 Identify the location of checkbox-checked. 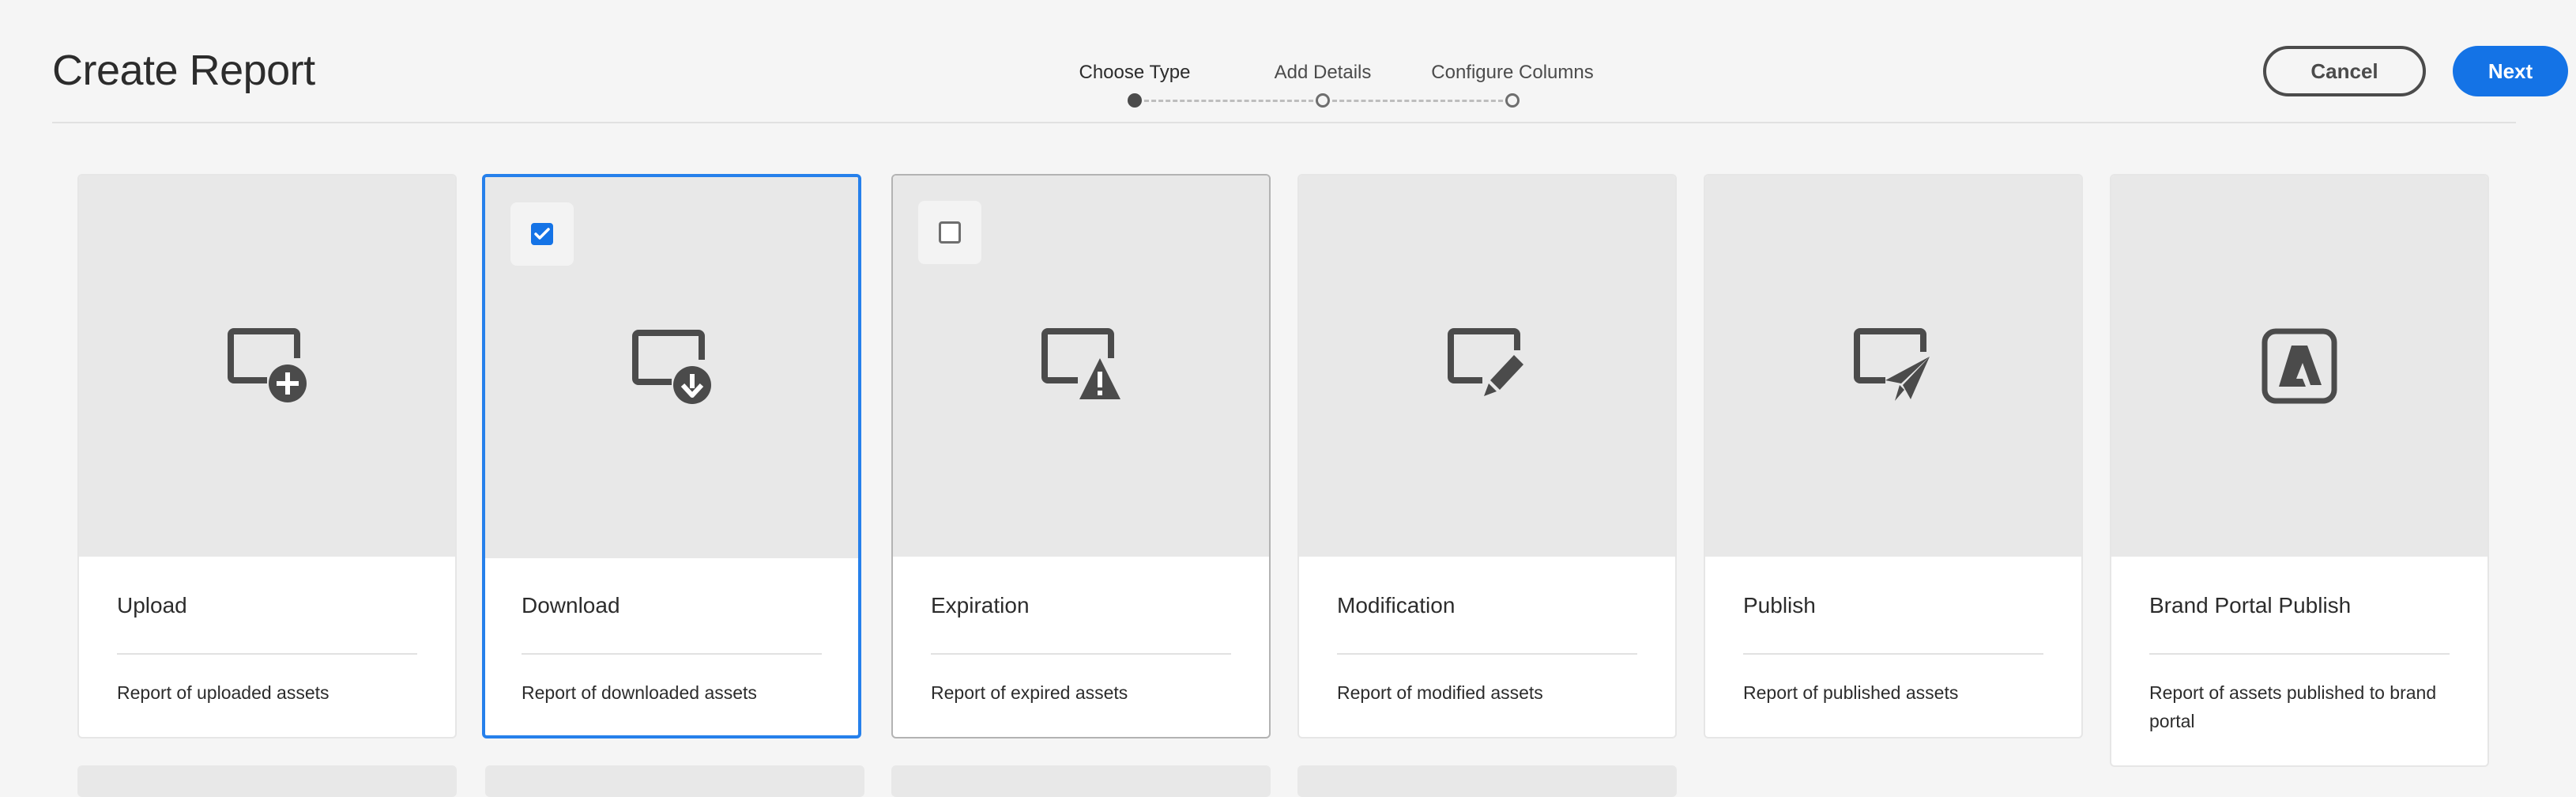
(542, 234).